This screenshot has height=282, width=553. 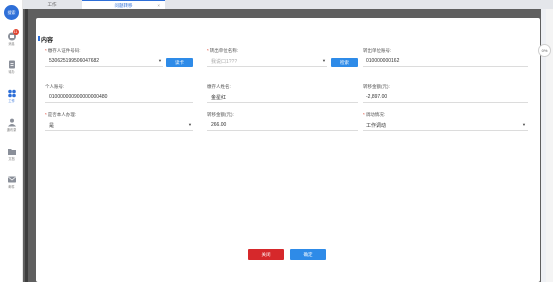 What do you see at coordinates (11, 44) in the screenshot?
I see `sidebar-item-label: 消息` at bounding box center [11, 44].